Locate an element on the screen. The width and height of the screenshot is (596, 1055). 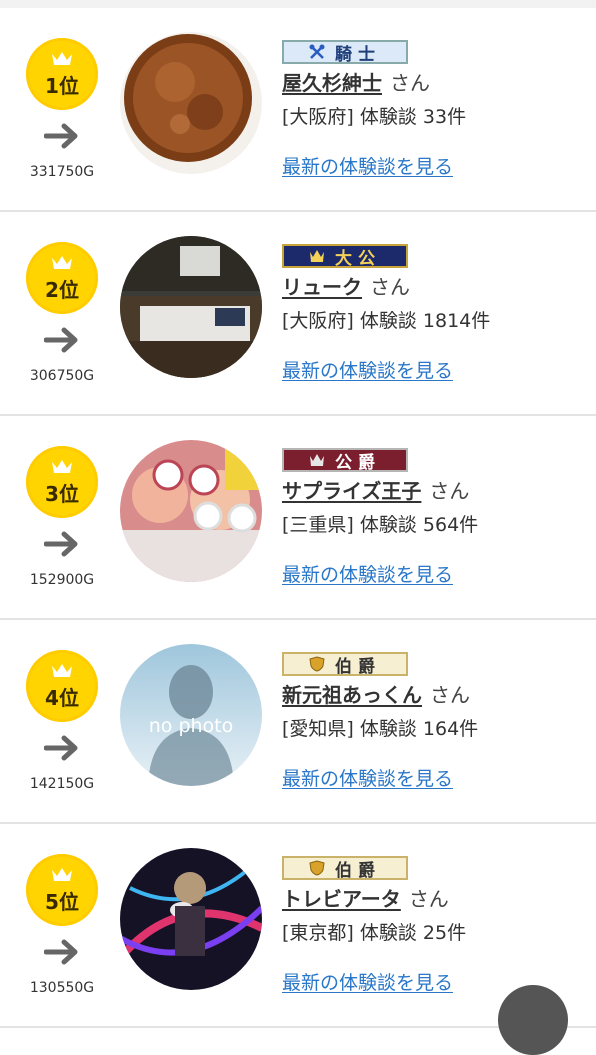
stats-line: [大阪府] 体験談 33件 is located at coordinates (432, 117).